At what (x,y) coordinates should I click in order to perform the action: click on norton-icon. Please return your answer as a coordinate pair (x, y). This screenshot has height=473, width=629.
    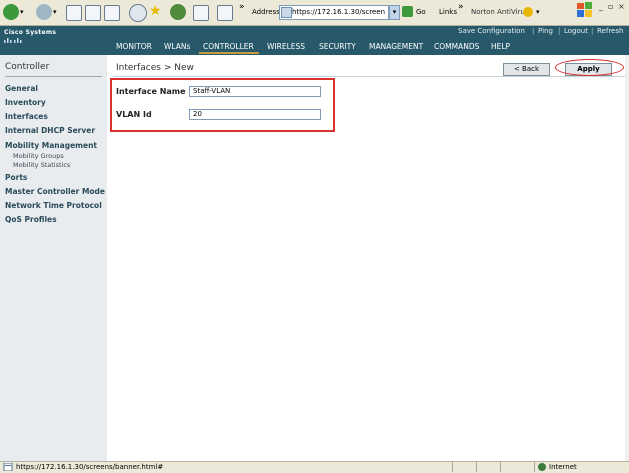
    Looking at the image, I should click on (528, 12).